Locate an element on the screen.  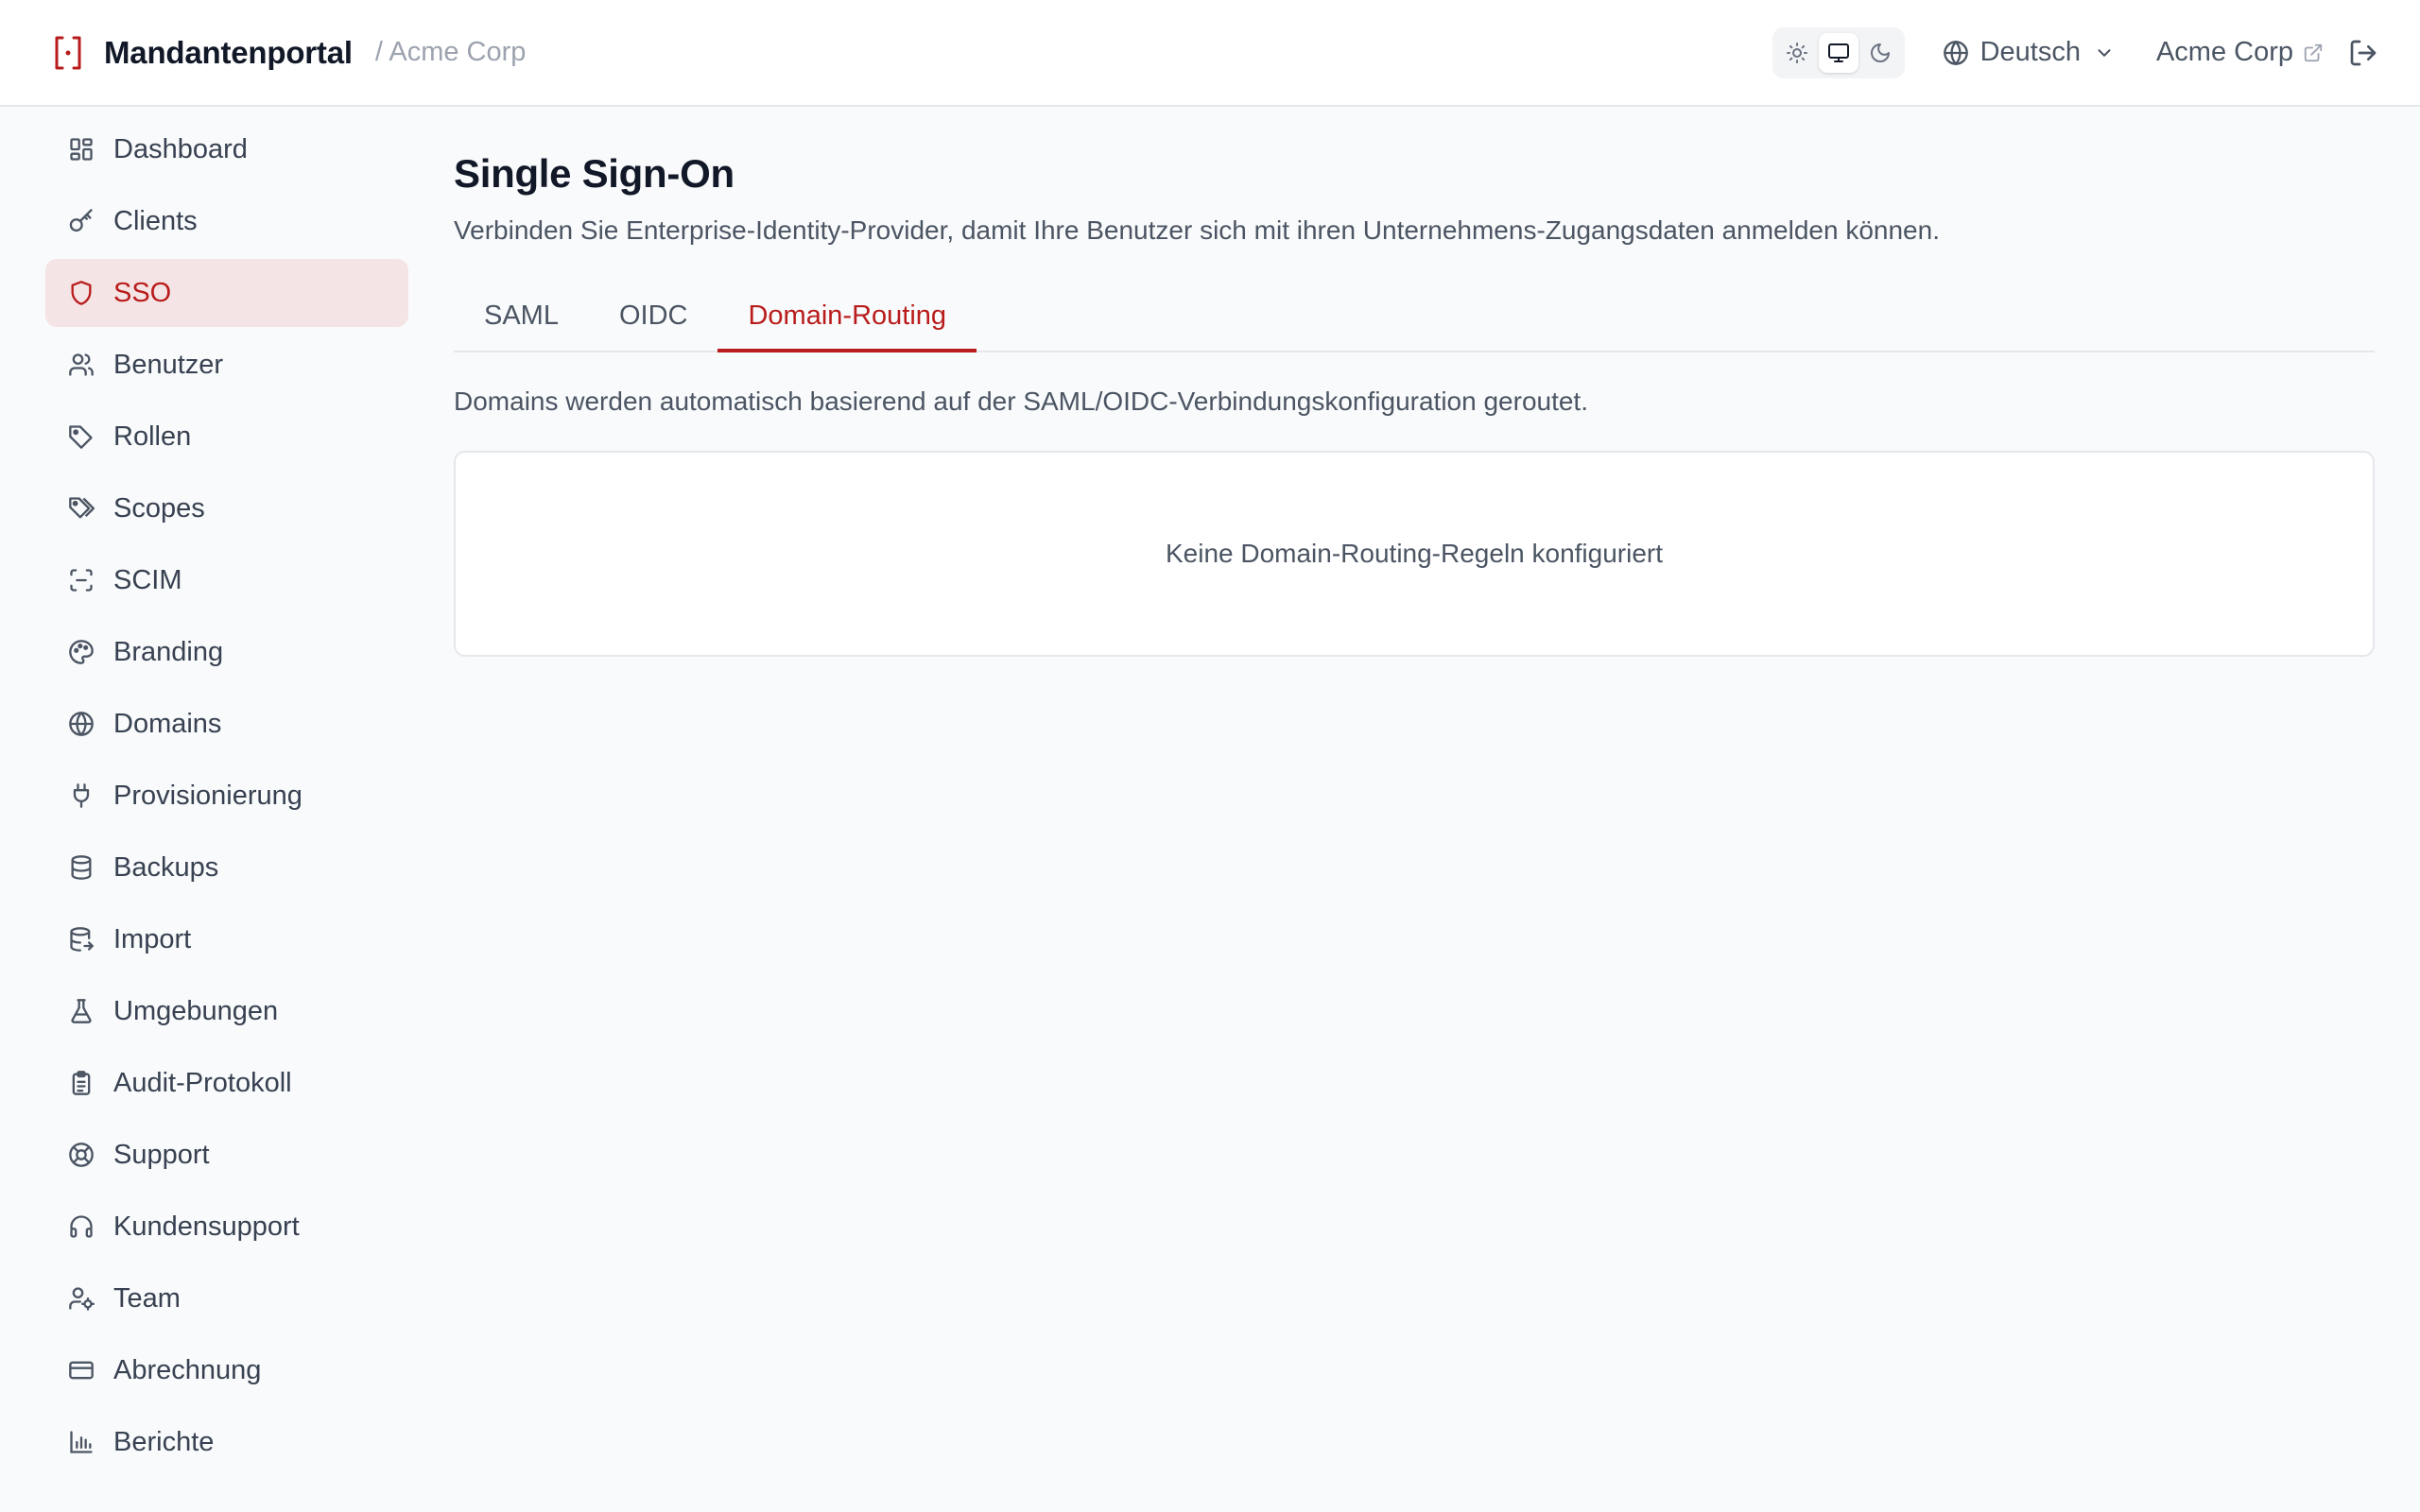
chevron-down-icon is located at coordinates (2104, 53).